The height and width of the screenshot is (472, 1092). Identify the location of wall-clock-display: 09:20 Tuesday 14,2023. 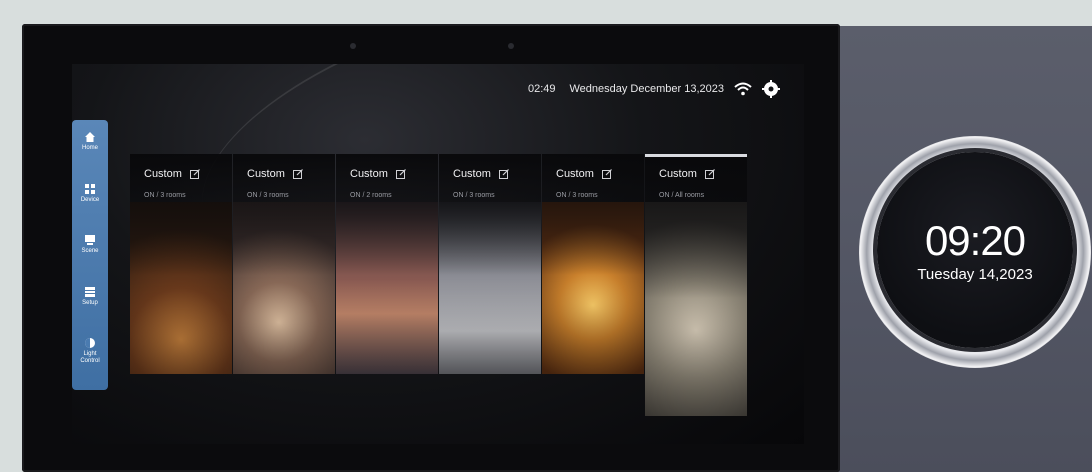
(975, 250).